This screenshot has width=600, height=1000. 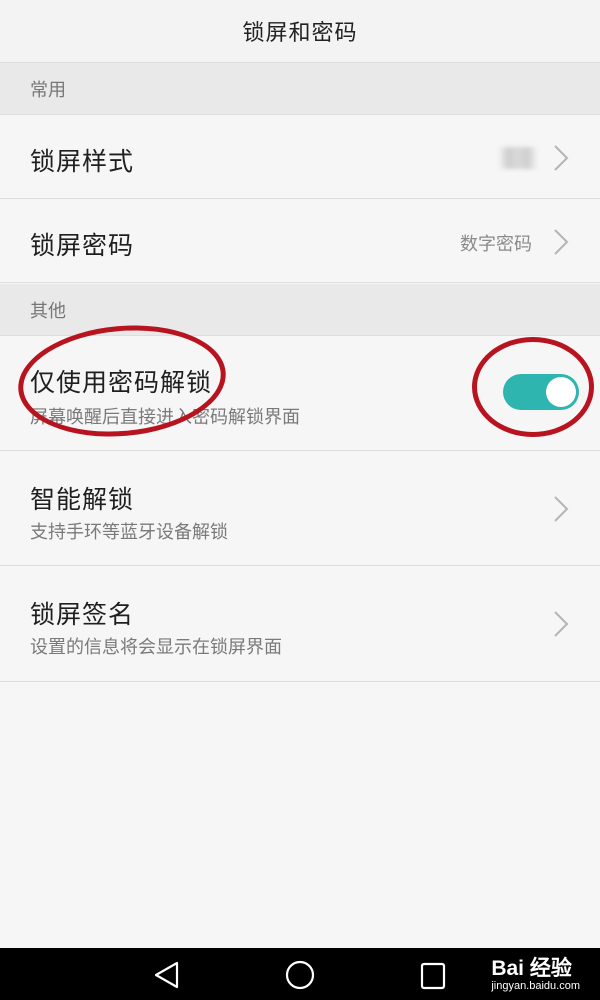 I want to click on watermark-logo: Bai 经验, so click(x=531, y=968).